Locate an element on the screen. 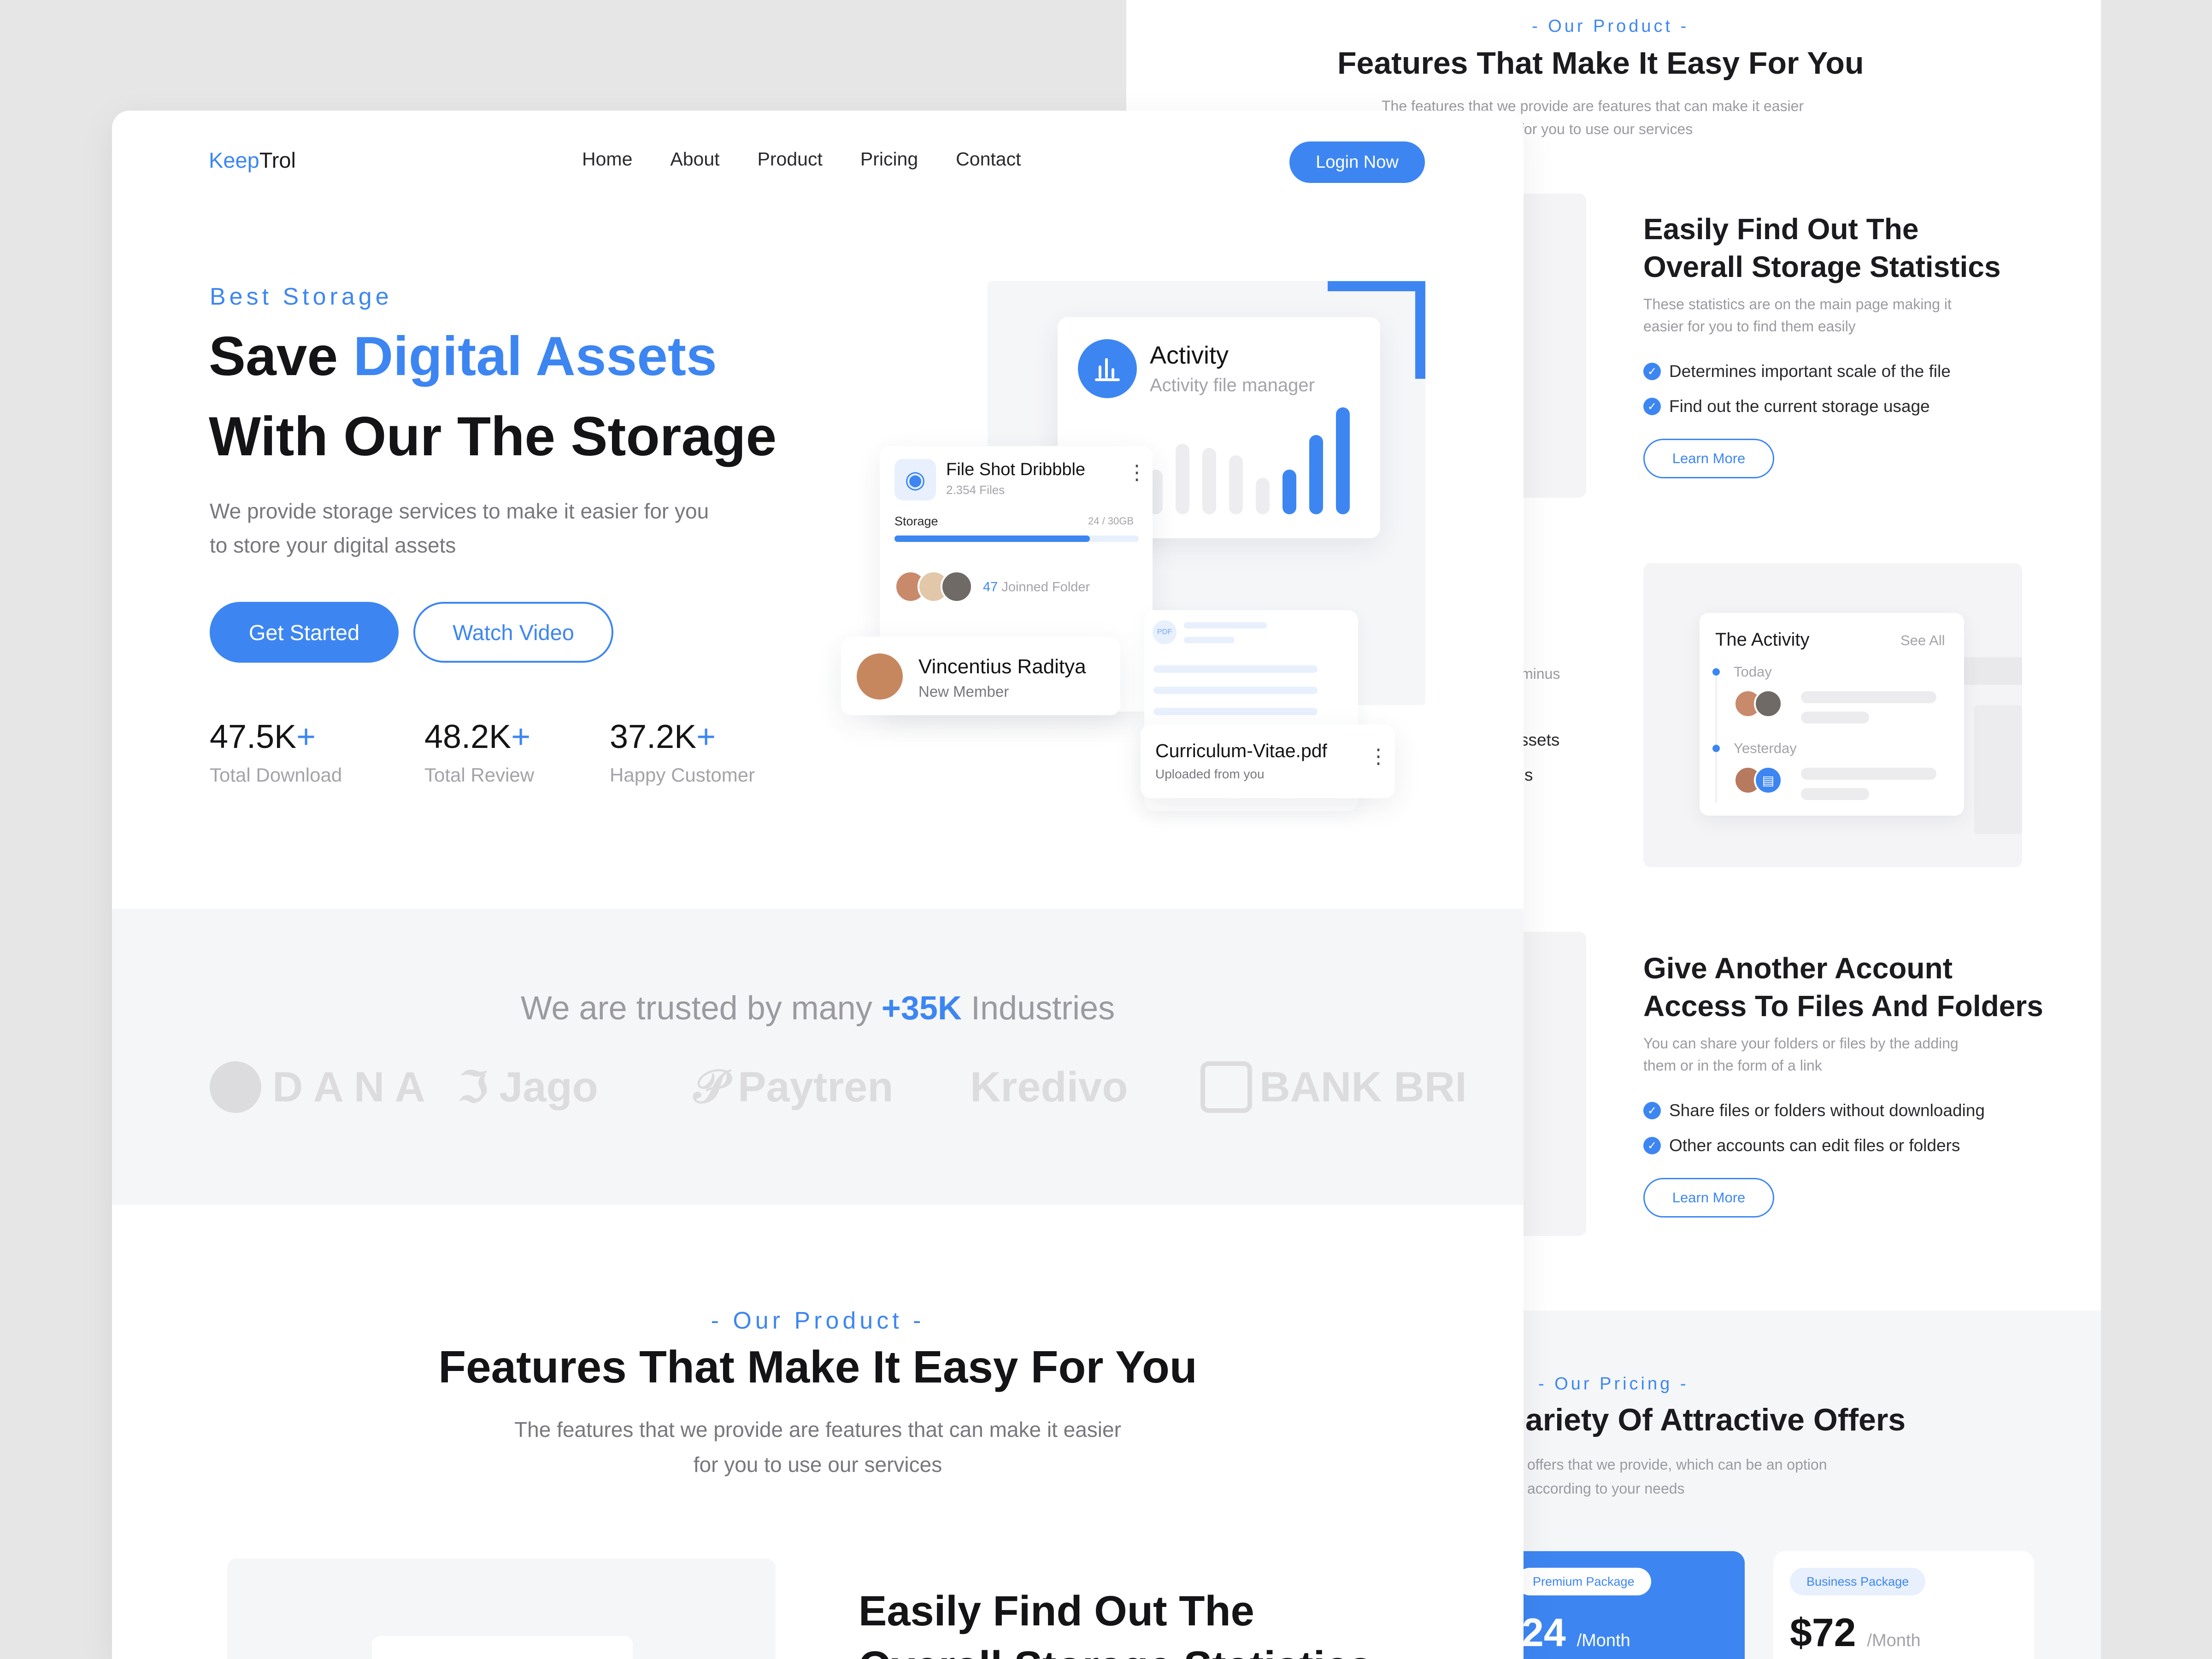  nav-about: About is located at coordinates (694, 159).